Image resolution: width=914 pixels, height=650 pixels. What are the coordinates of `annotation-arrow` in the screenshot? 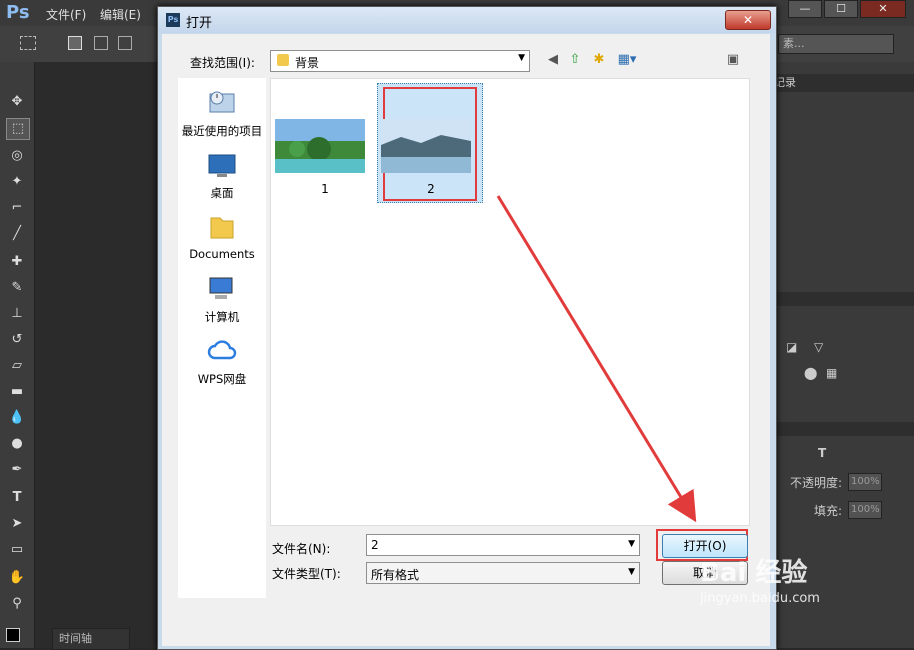 It's located at (596, 359).